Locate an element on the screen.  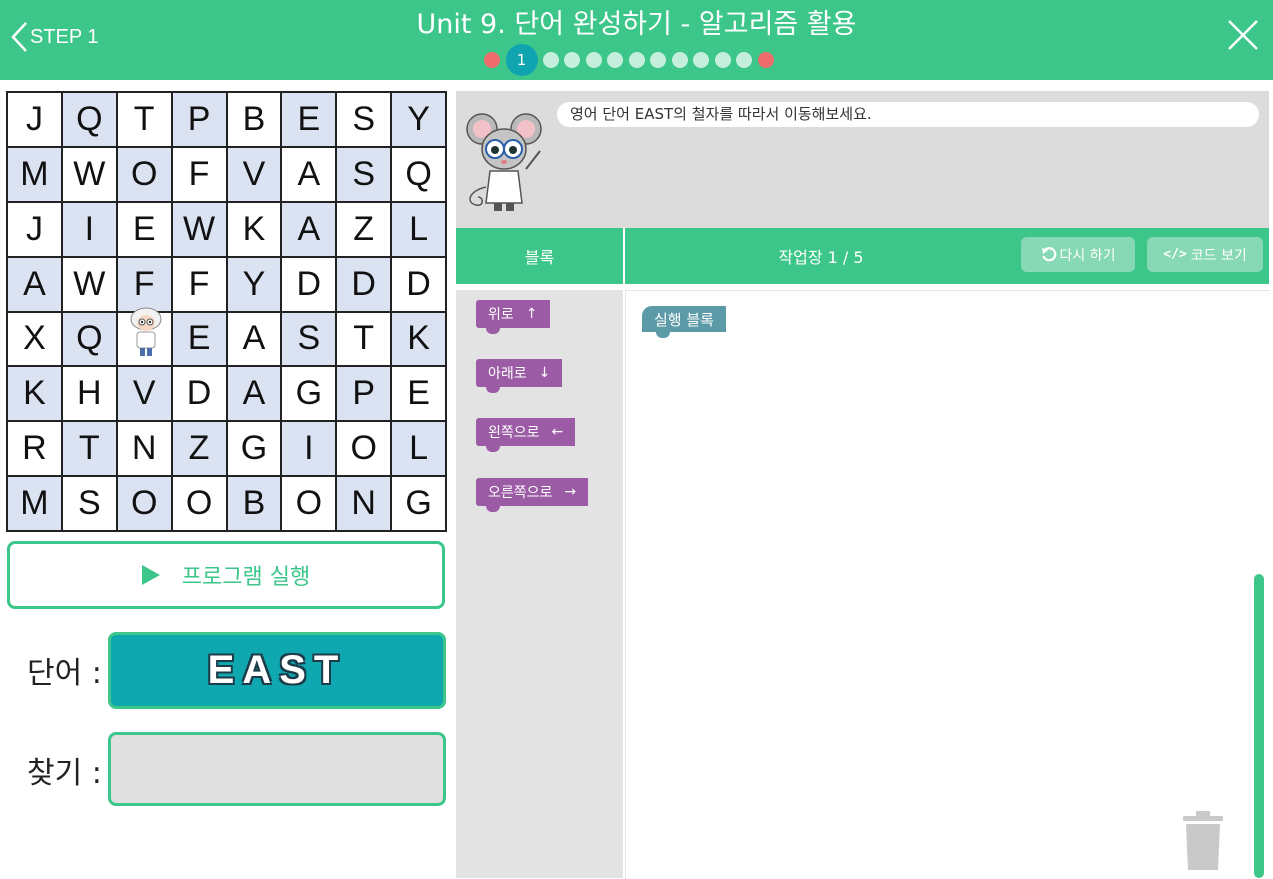
view-code-button: </> 코드 보기 is located at coordinates (1205, 254).